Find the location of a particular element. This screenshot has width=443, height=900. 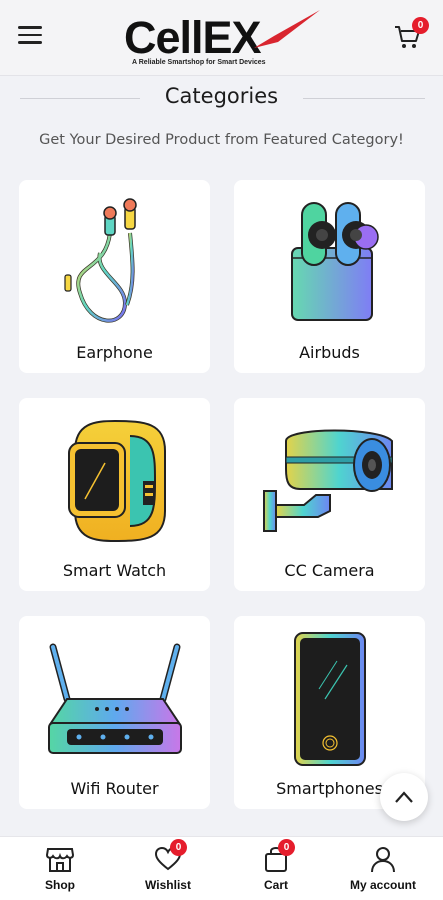

category-label: Airbuds is located at coordinates (329, 352).